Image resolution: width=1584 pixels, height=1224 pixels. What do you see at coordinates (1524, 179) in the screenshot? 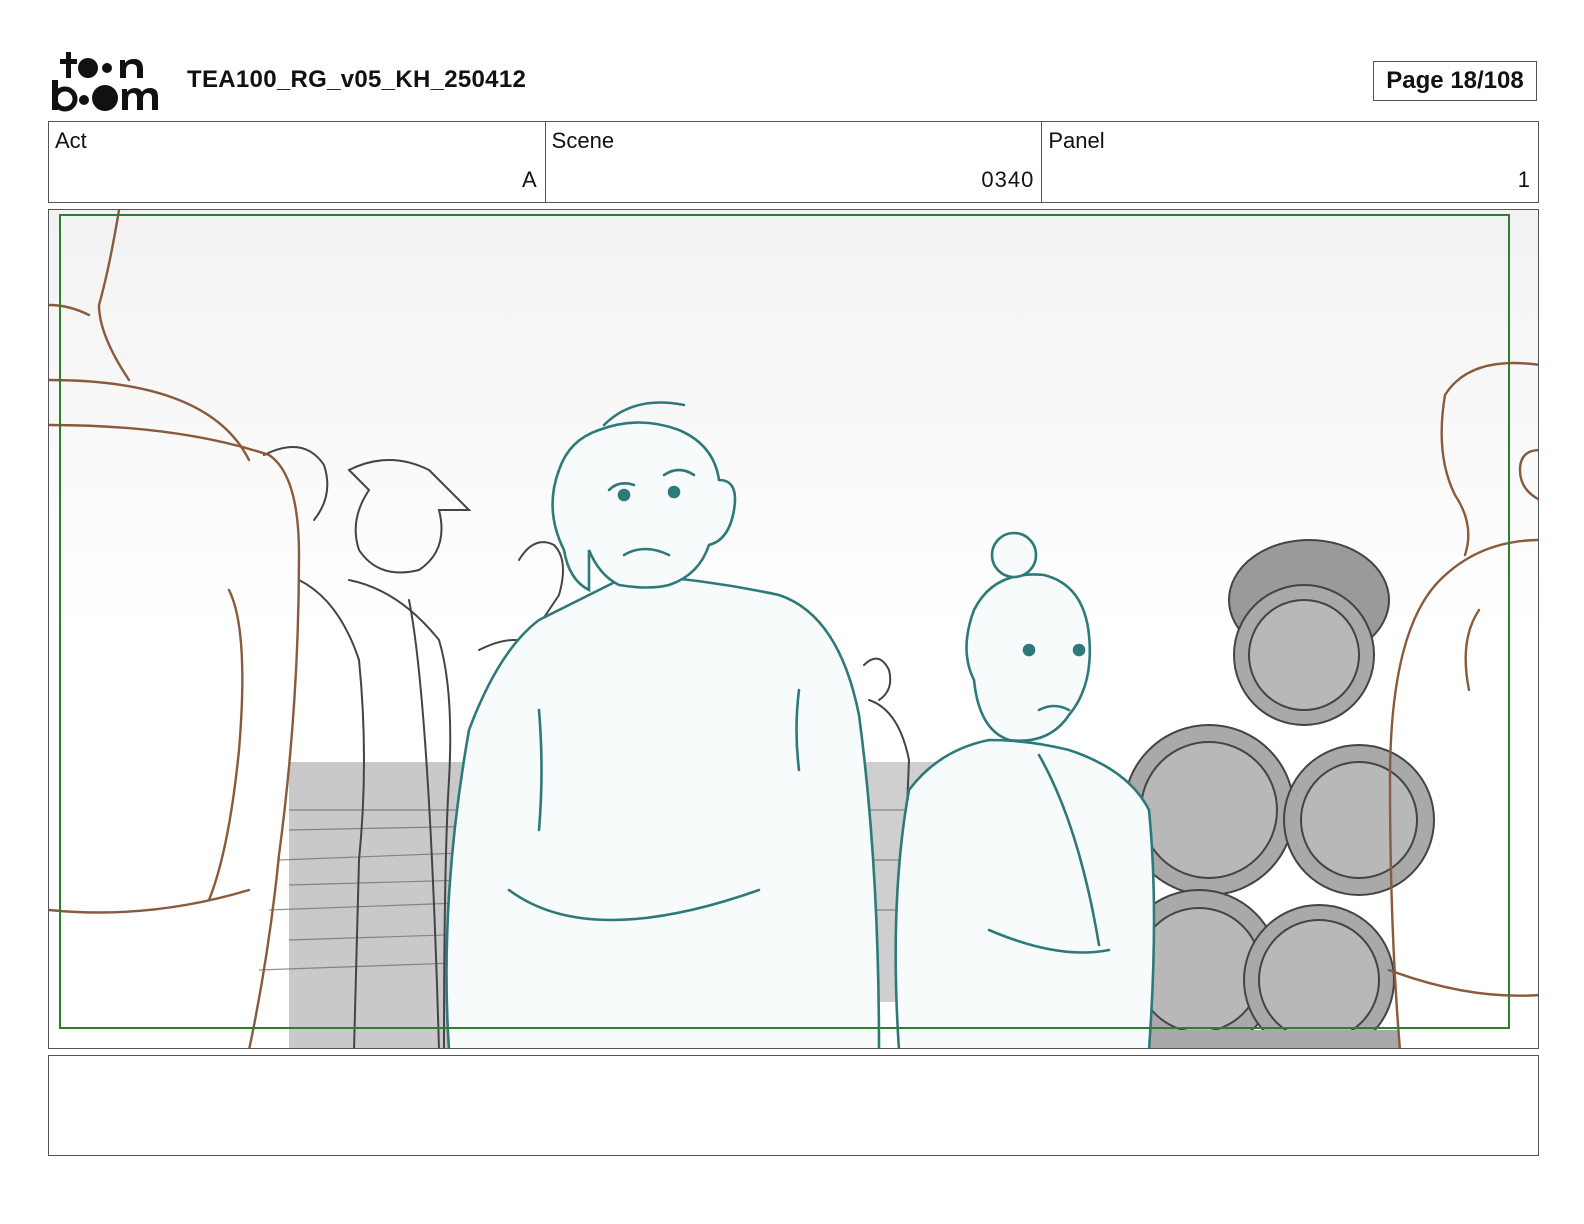
I see `panel-value: 1` at bounding box center [1524, 179].